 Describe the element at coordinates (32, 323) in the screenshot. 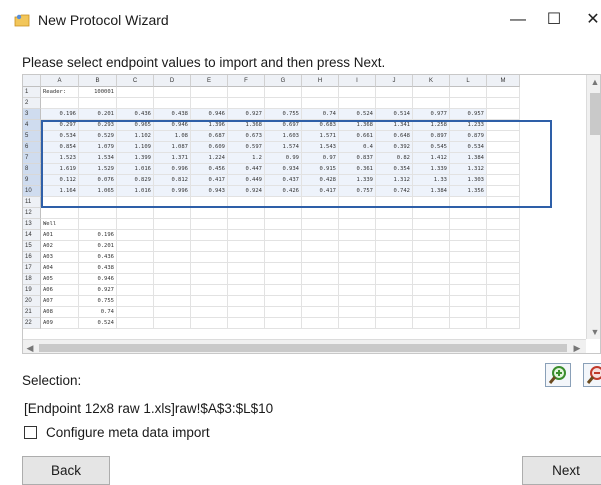

I see `row-number: 22` at that location.